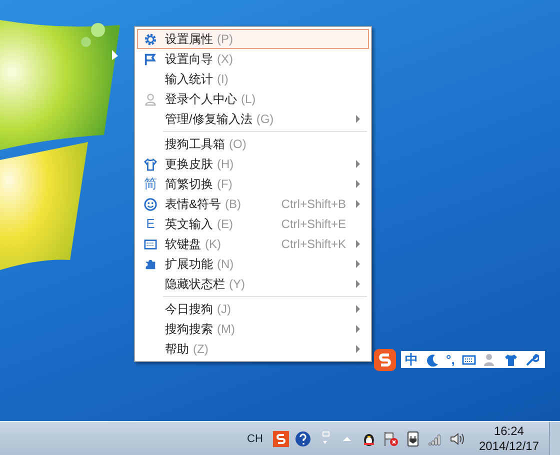 The image size is (560, 455). I want to click on power-plug-icon, so click(412, 438).